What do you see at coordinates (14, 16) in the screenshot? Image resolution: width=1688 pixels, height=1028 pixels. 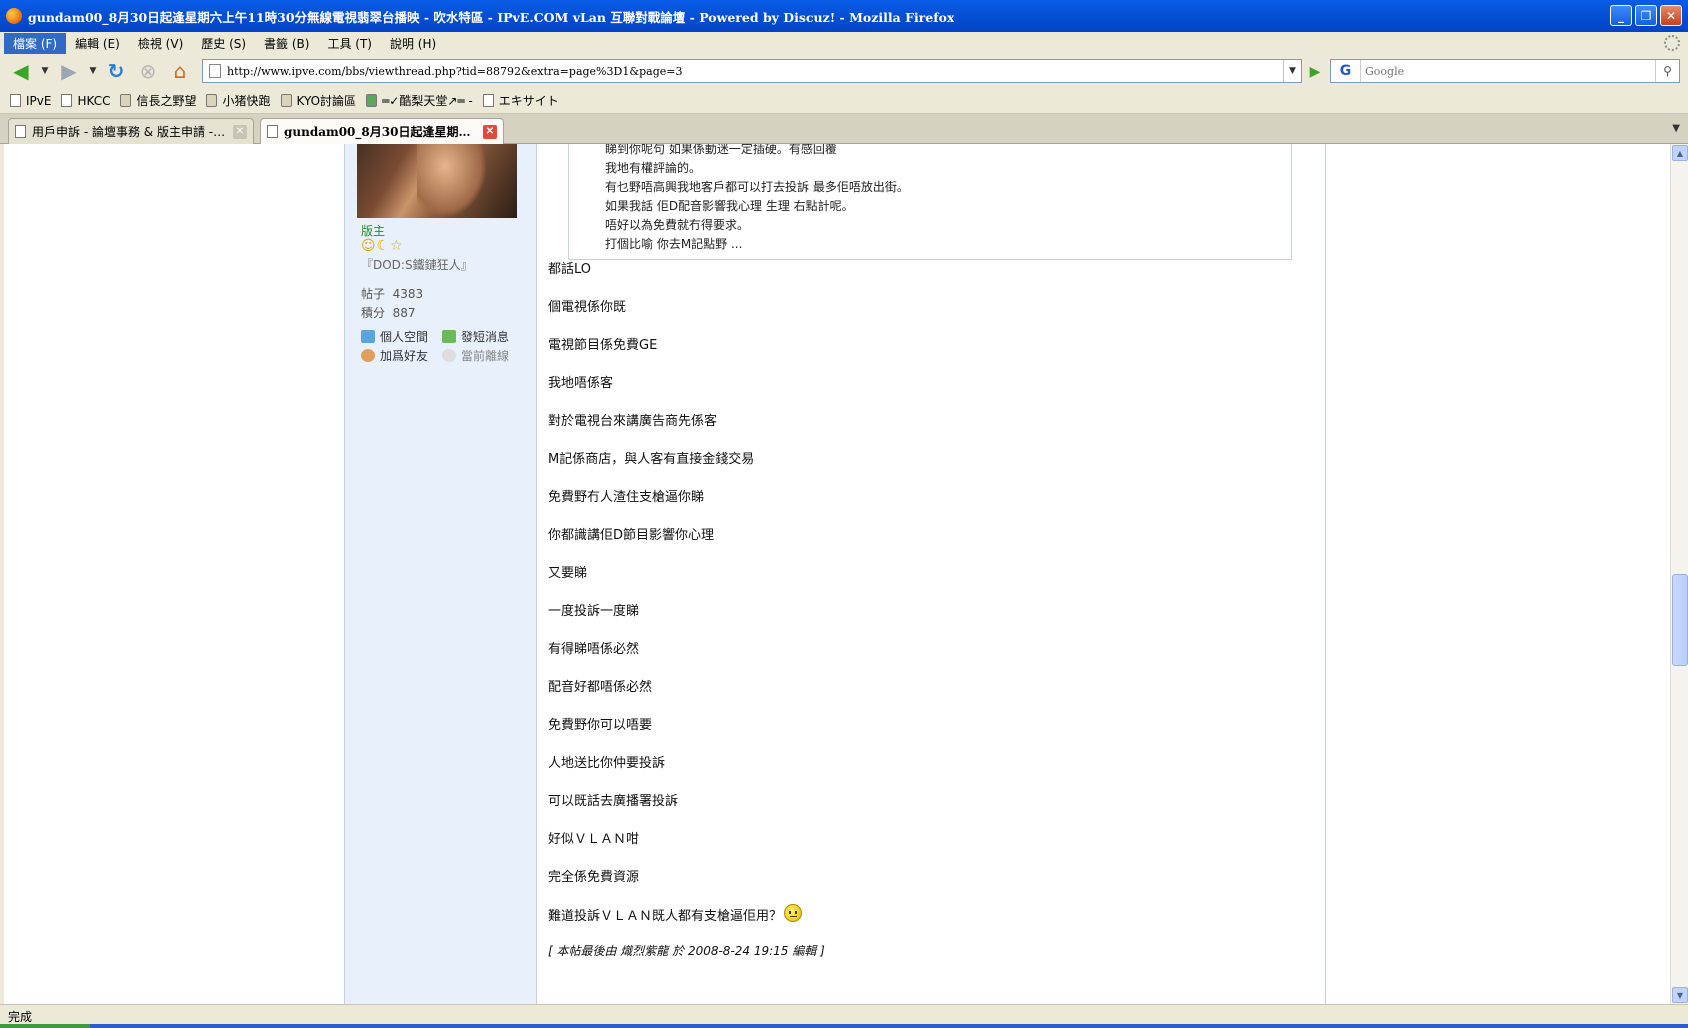 I see `firefox-icon` at bounding box center [14, 16].